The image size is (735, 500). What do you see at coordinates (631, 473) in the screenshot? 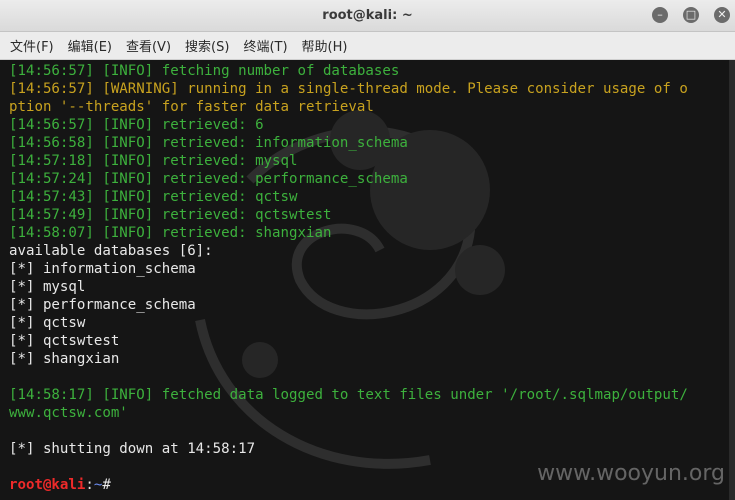
I see `watermark: www.wooyun.org` at bounding box center [631, 473].